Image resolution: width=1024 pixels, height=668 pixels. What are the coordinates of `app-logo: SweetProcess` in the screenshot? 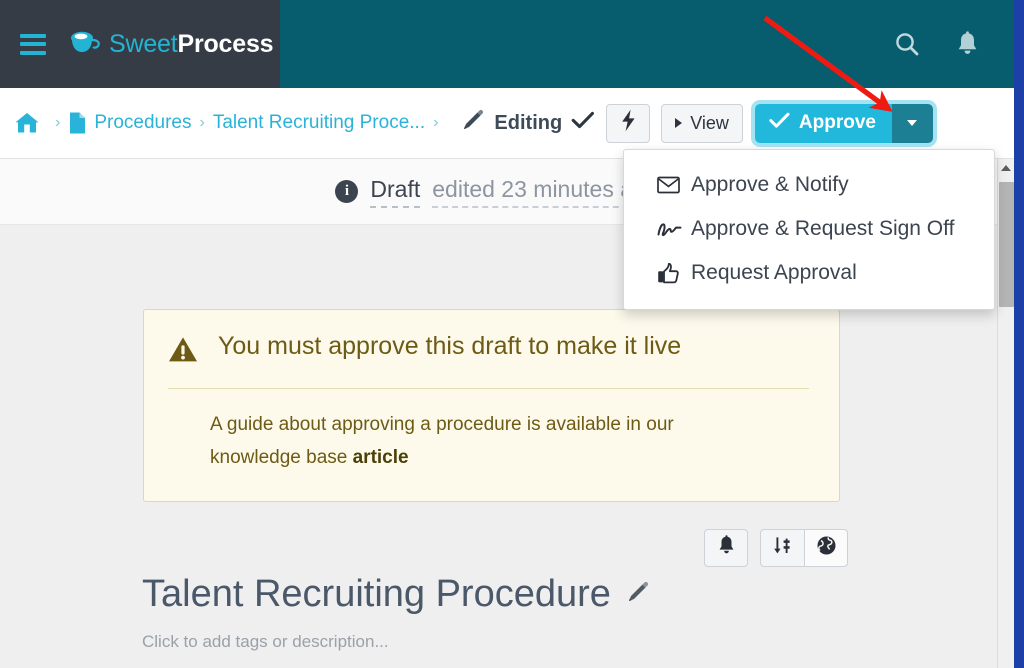 It's located at (171, 44).